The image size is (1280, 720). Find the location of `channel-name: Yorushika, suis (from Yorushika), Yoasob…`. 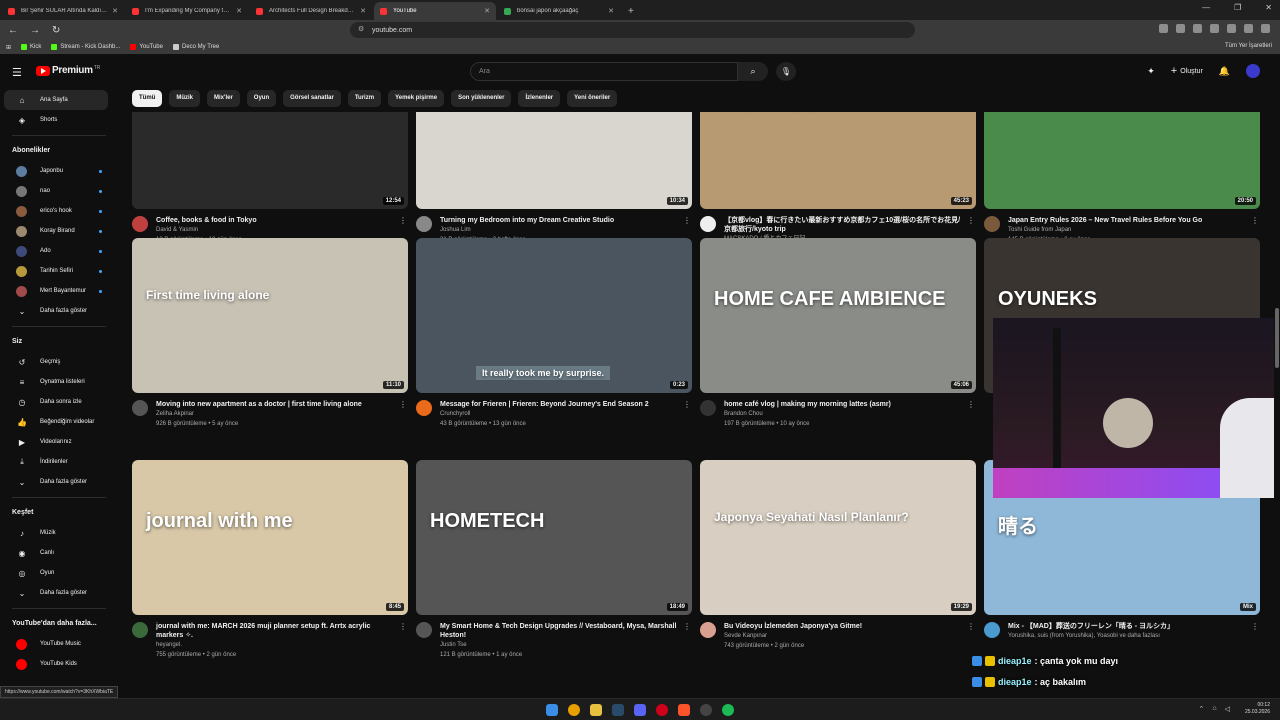

channel-name: Yorushika, suis (from Yorushika), Yoasob… is located at coordinates (1129, 636).